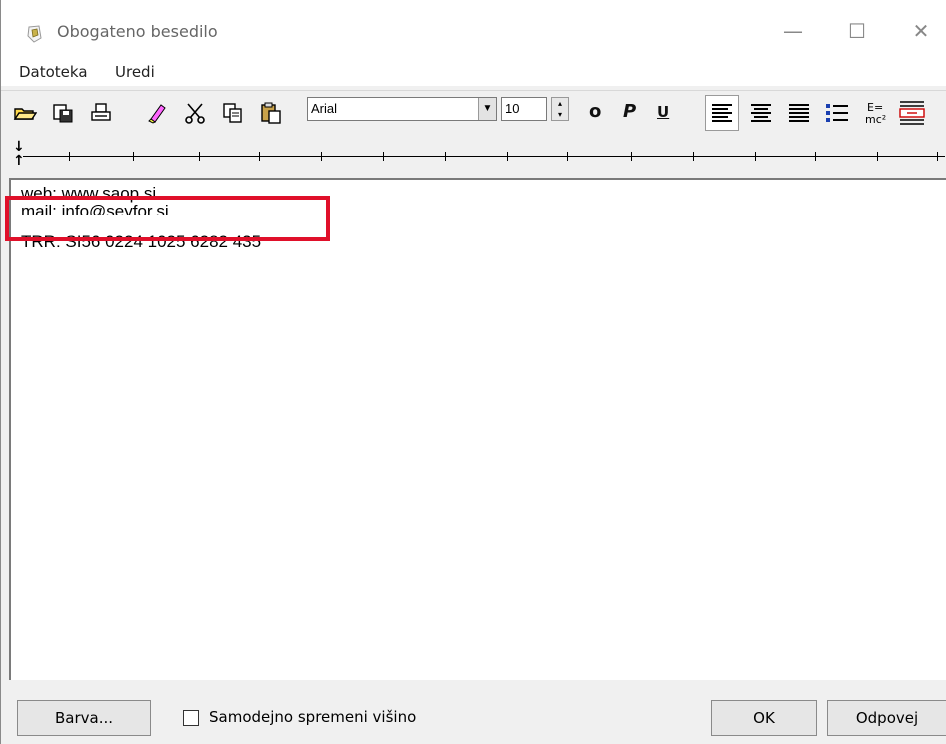 This screenshot has width=946, height=744. Describe the element at coordinates (484, 156) in the screenshot. I see `ruler-line` at that location.